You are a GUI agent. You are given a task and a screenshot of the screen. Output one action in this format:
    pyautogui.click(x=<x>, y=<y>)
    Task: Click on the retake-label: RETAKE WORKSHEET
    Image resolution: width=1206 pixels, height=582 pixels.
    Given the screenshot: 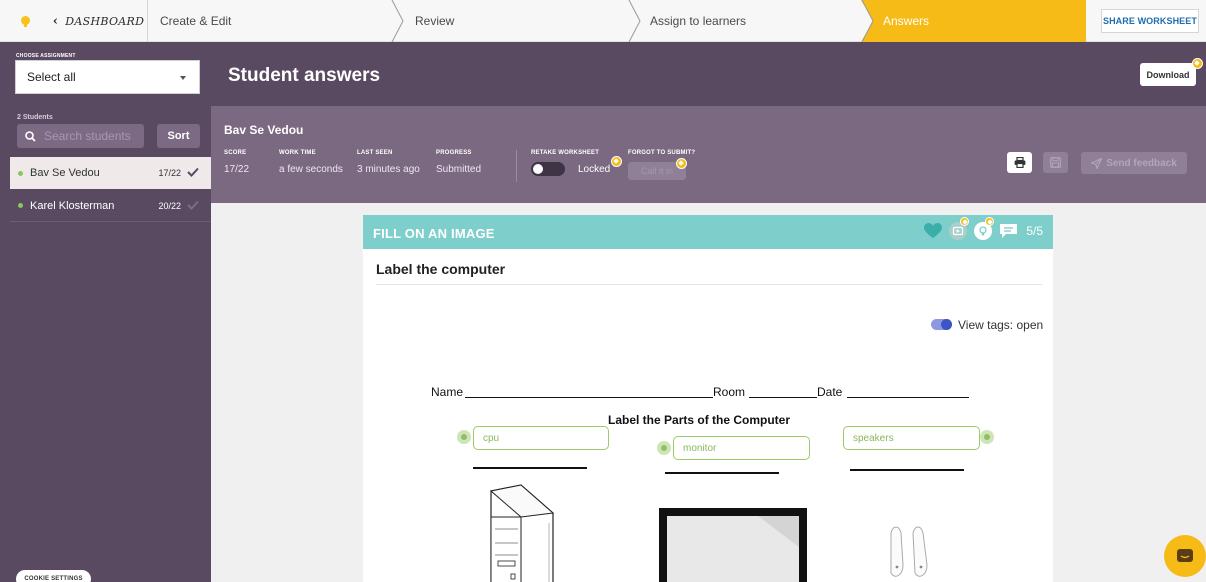 What is the action you would take?
    pyautogui.click(x=565, y=153)
    